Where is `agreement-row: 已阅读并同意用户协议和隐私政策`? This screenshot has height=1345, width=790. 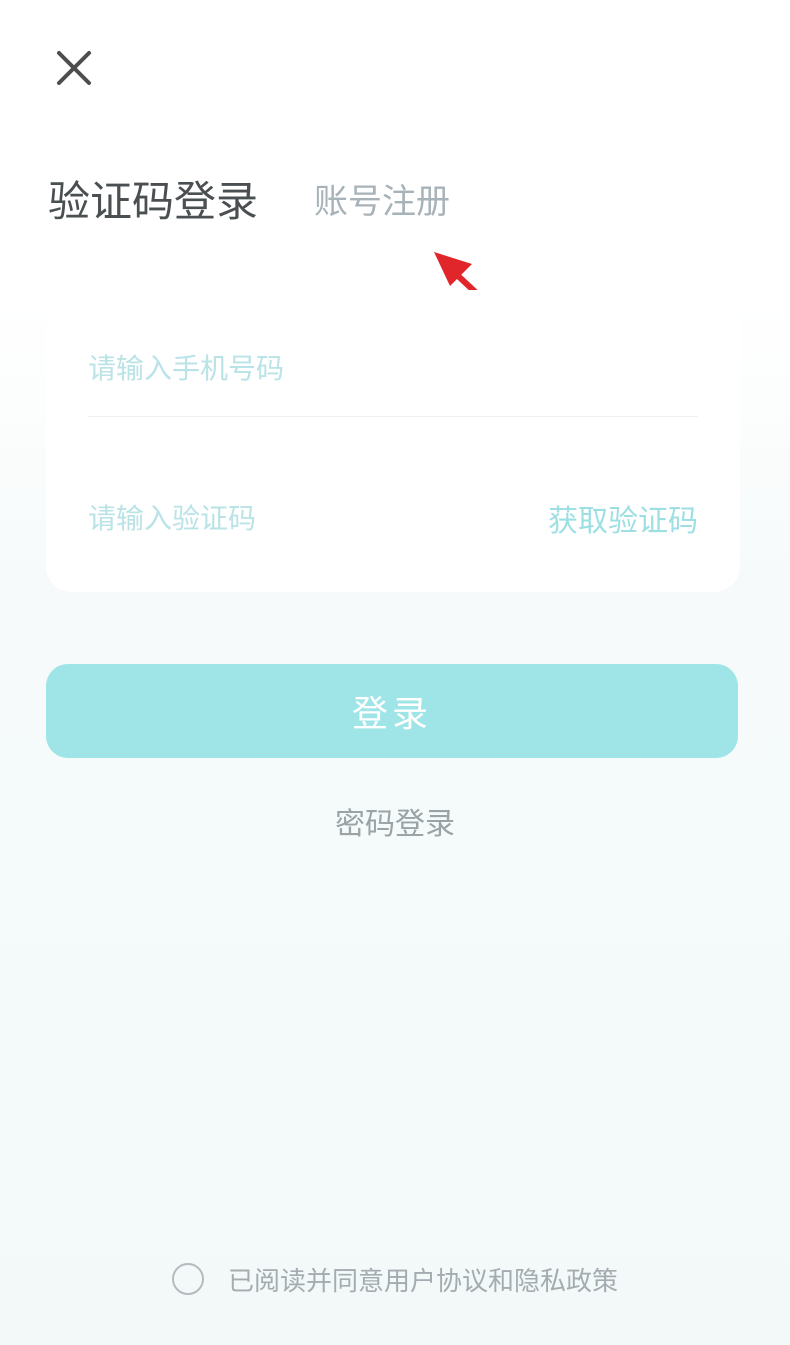
agreement-row: 已阅读并同意用户协议和隐私政策 is located at coordinates (395, 1279).